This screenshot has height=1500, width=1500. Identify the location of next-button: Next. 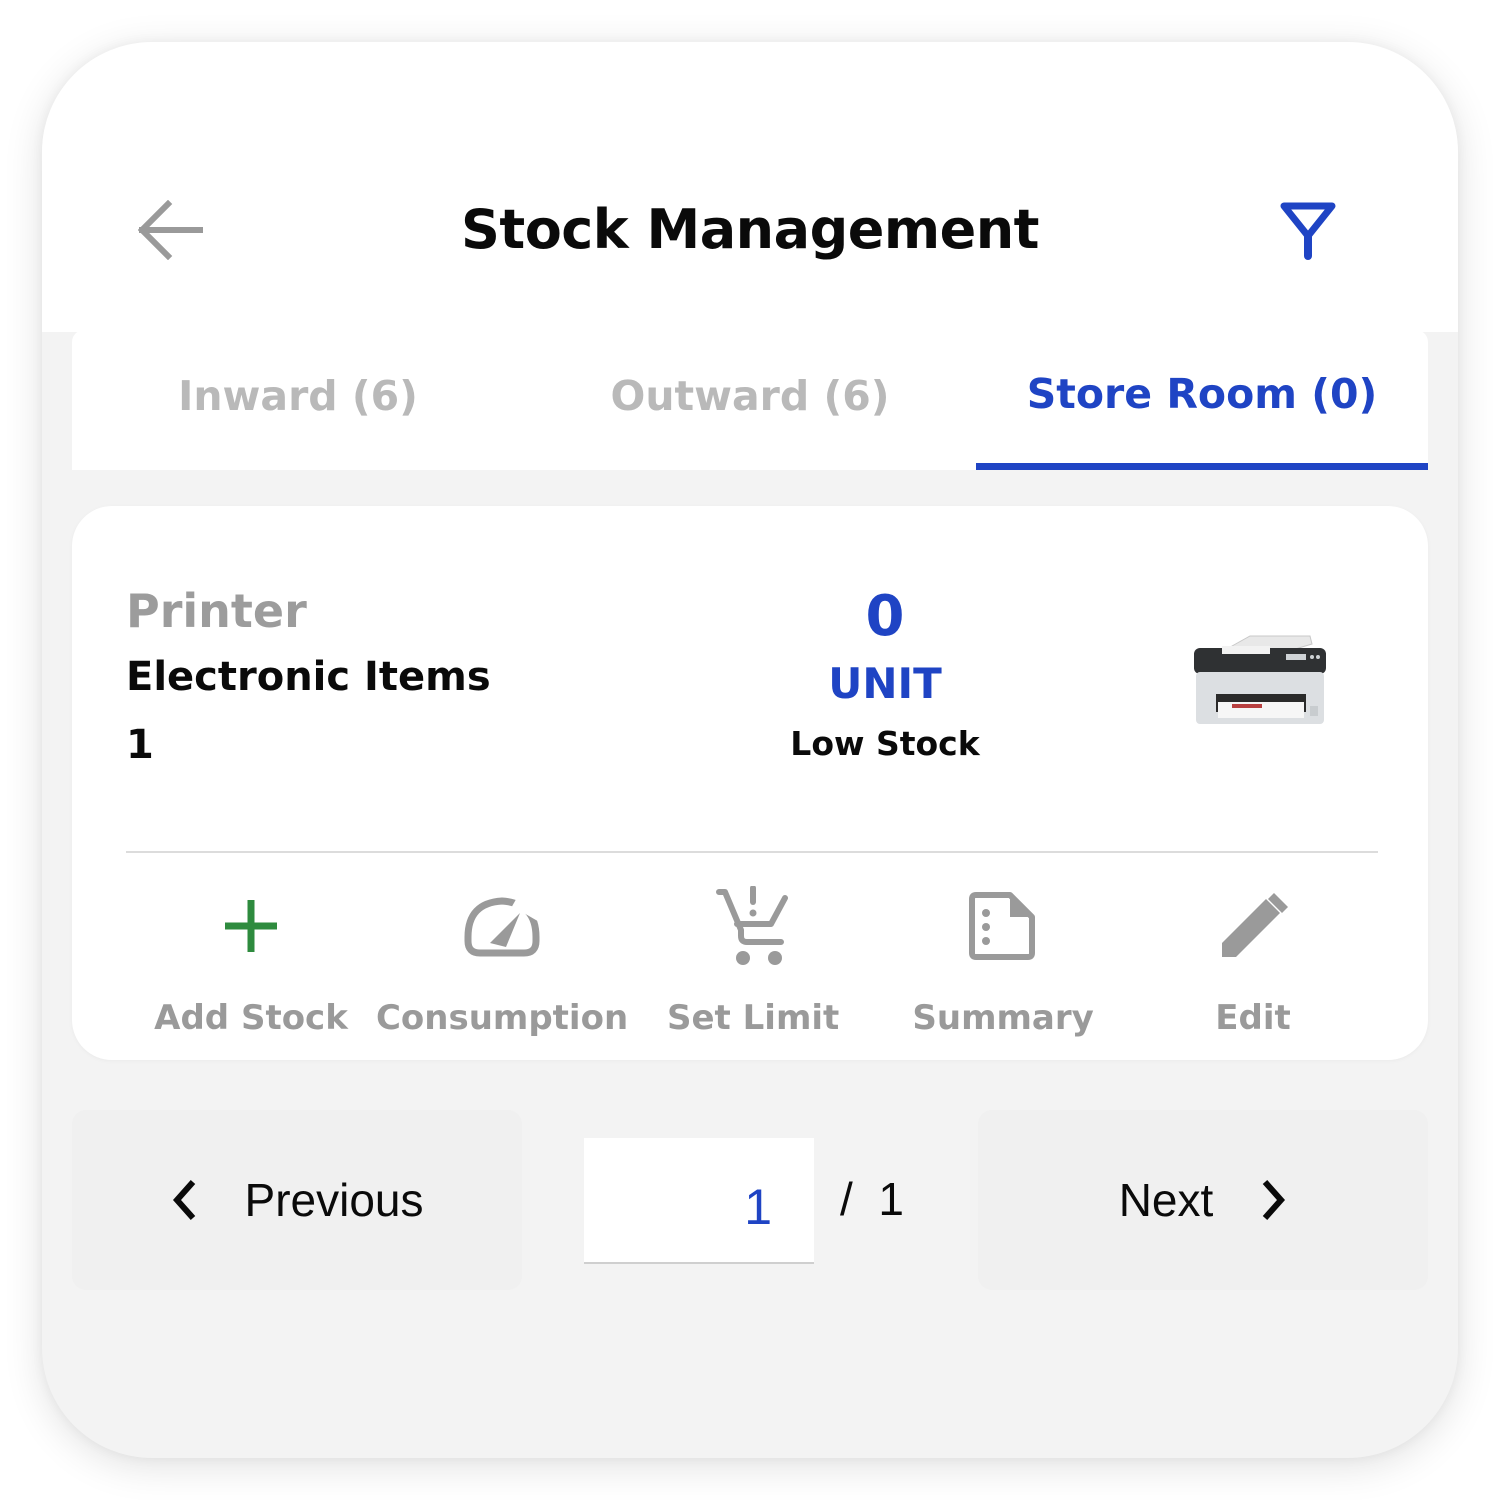
(1203, 1200).